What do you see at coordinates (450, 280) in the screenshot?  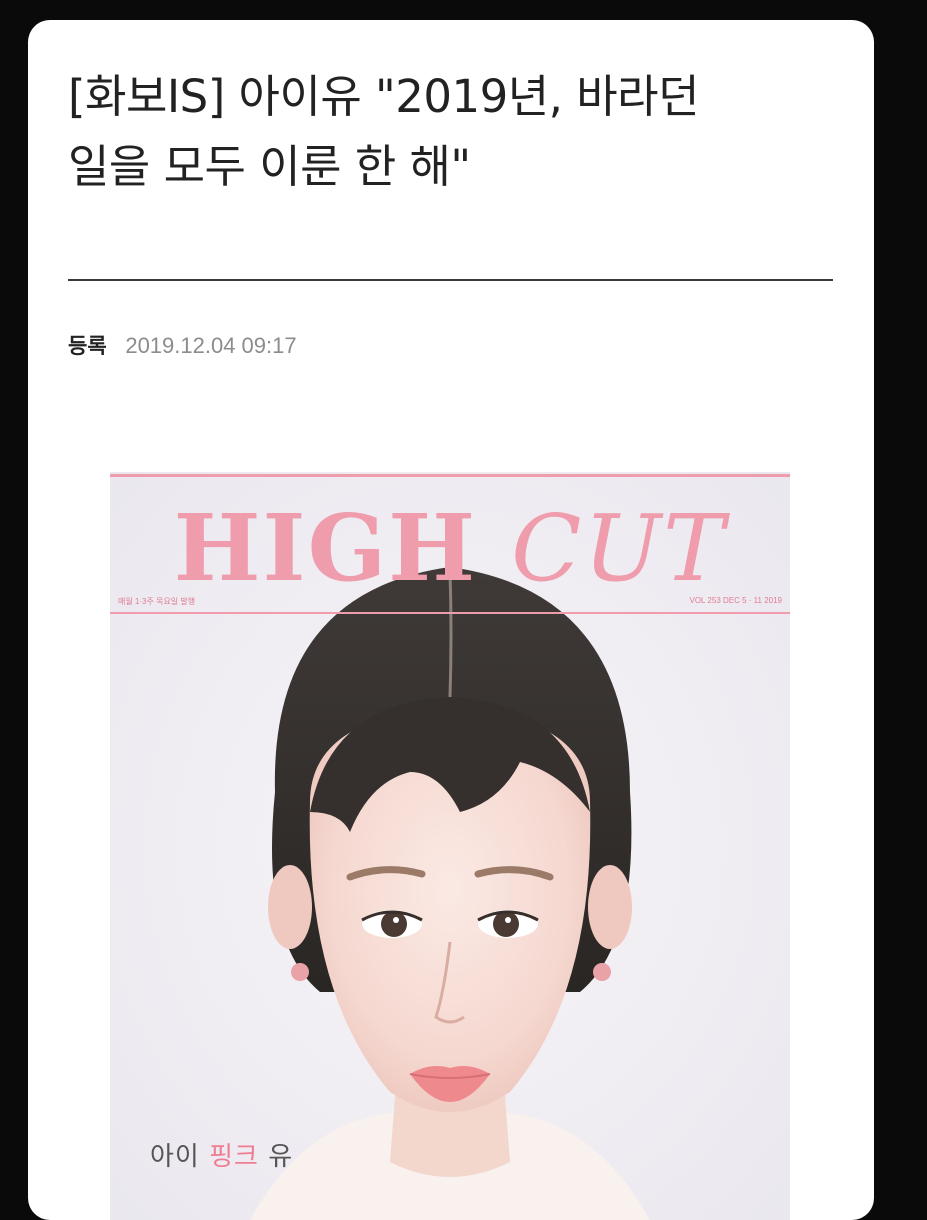 I see `headline-divider` at bounding box center [450, 280].